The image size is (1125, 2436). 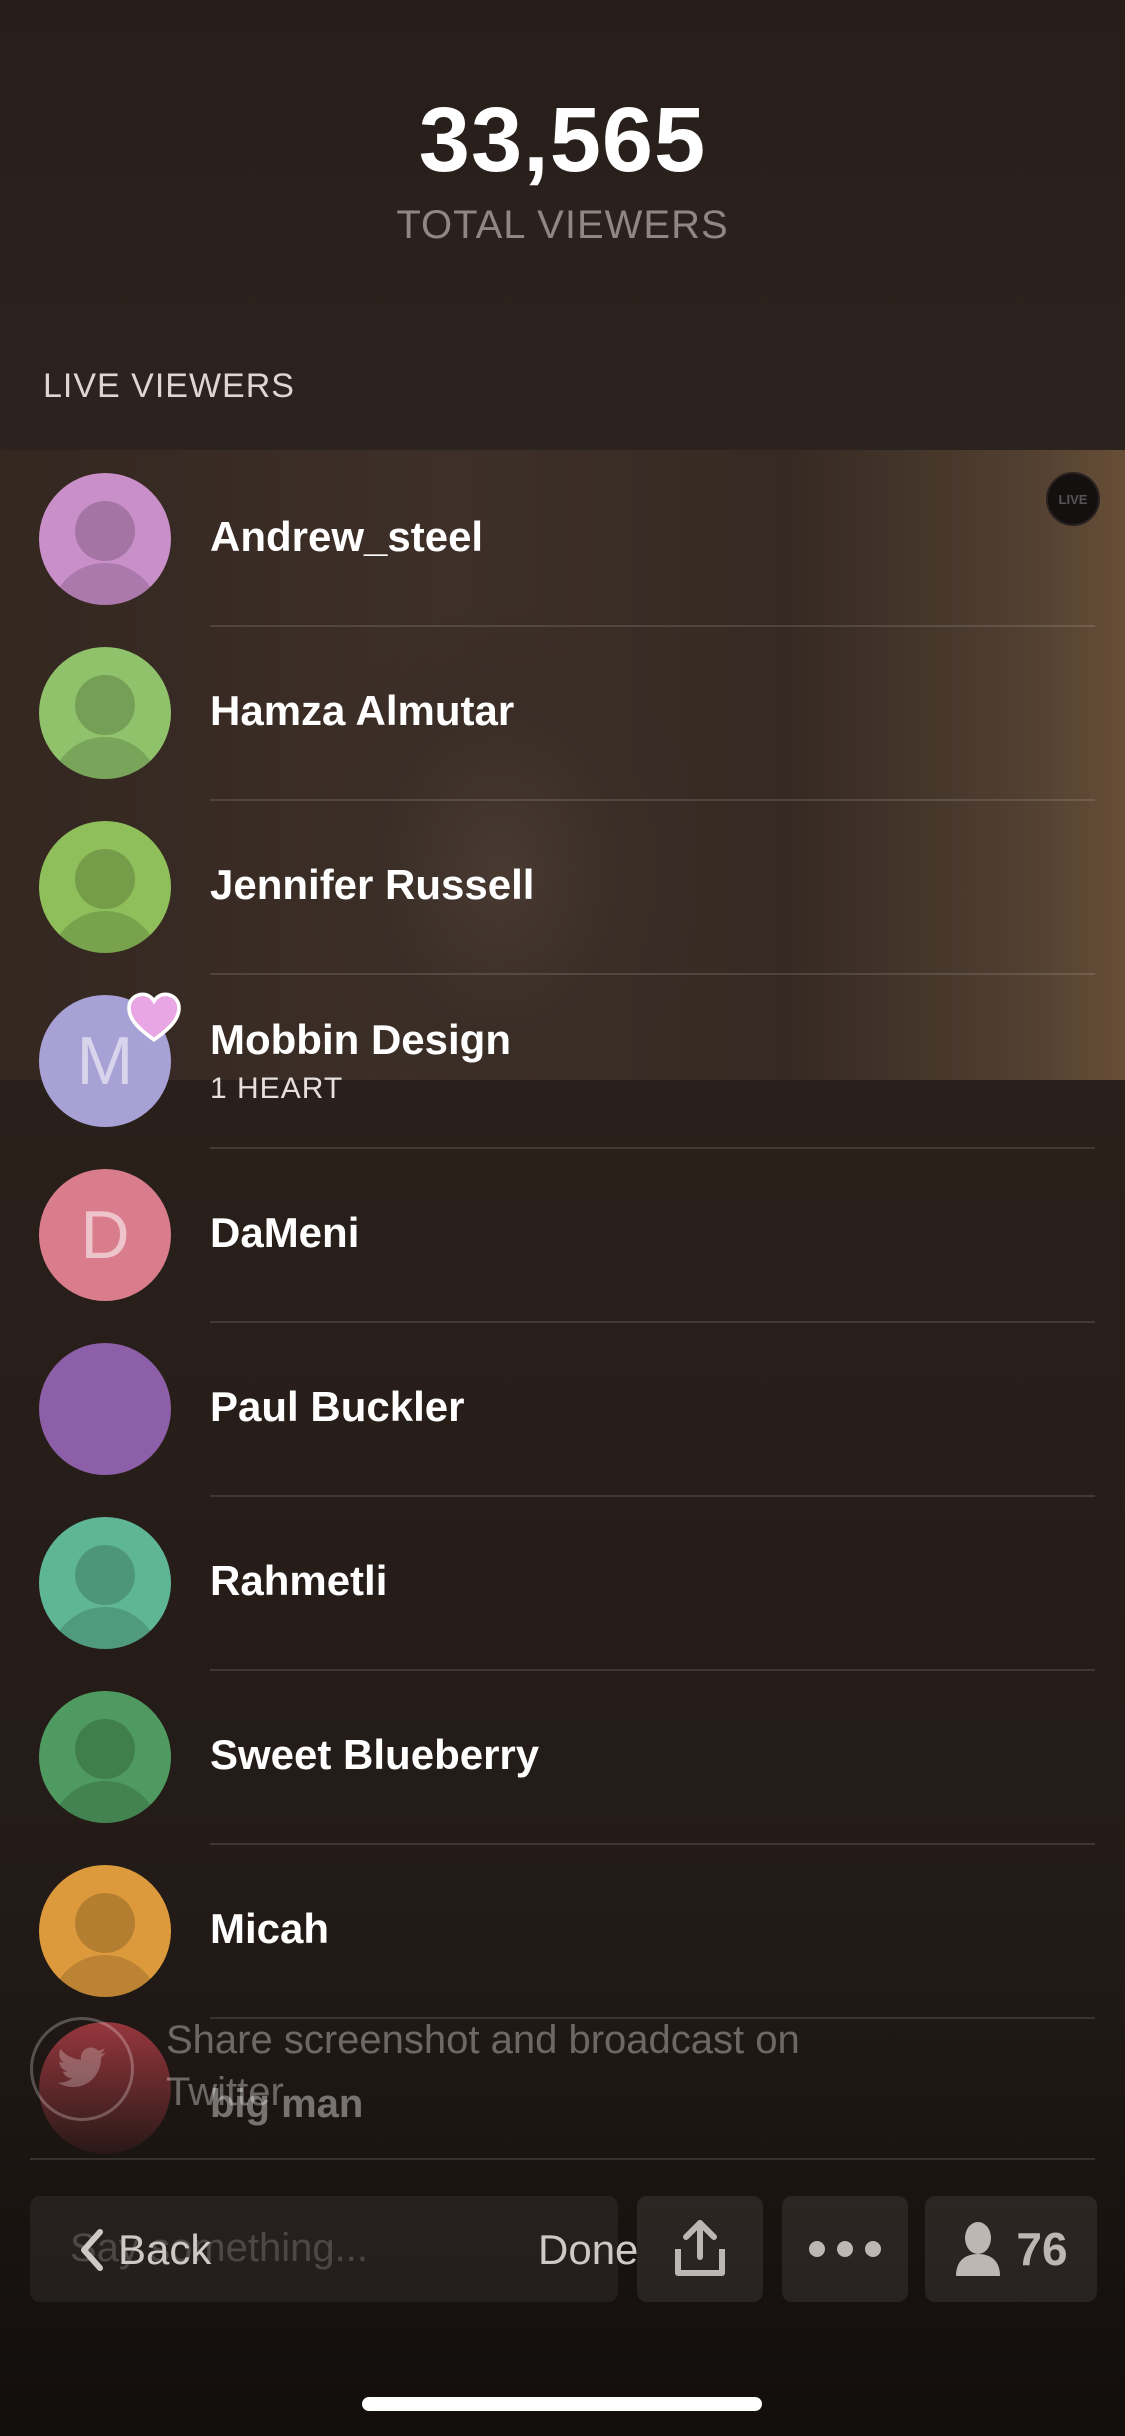 I want to click on list-item: Andrew_steel, so click(x=562, y=540).